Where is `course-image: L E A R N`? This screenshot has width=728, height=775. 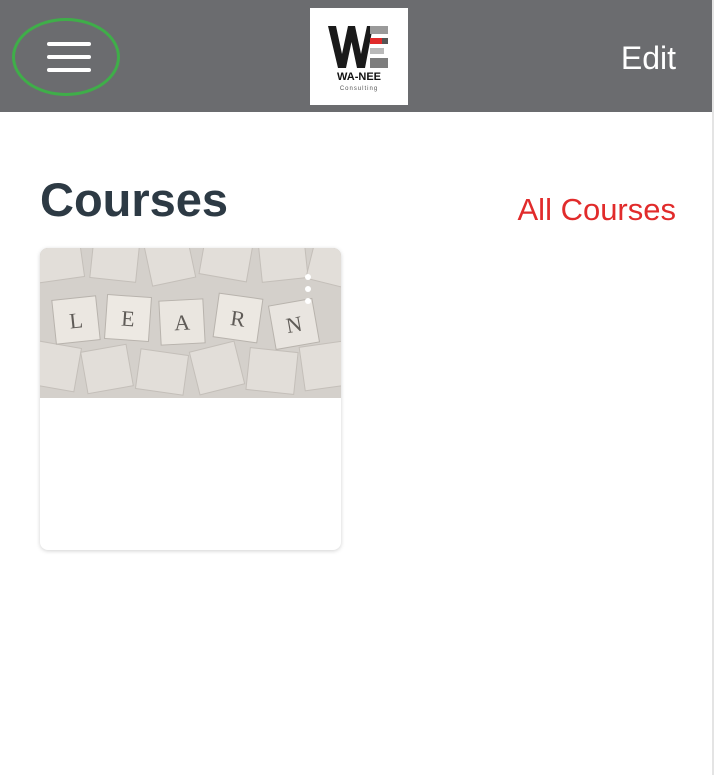 course-image: L E A R N is located at coordinates (190, 323).